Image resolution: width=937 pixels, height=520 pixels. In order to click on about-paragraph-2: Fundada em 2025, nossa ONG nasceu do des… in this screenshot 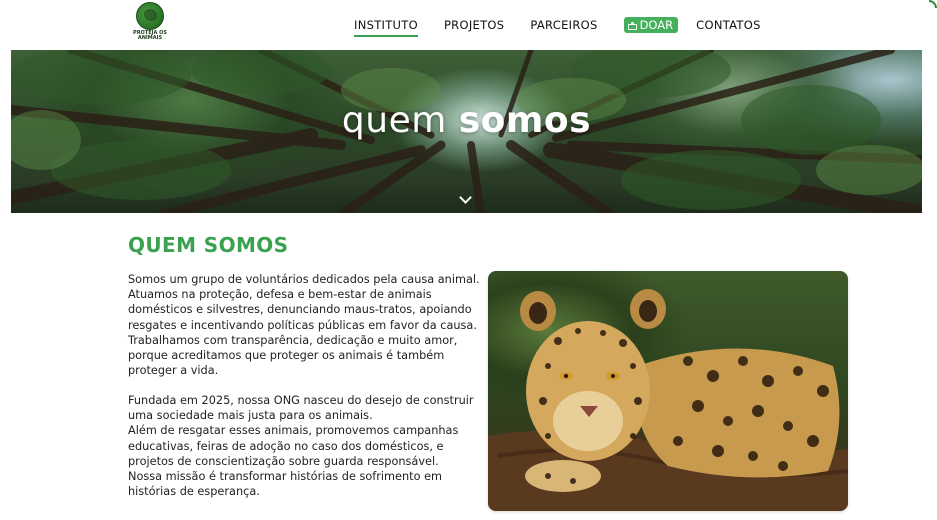, I will do `click(301, 446)`.